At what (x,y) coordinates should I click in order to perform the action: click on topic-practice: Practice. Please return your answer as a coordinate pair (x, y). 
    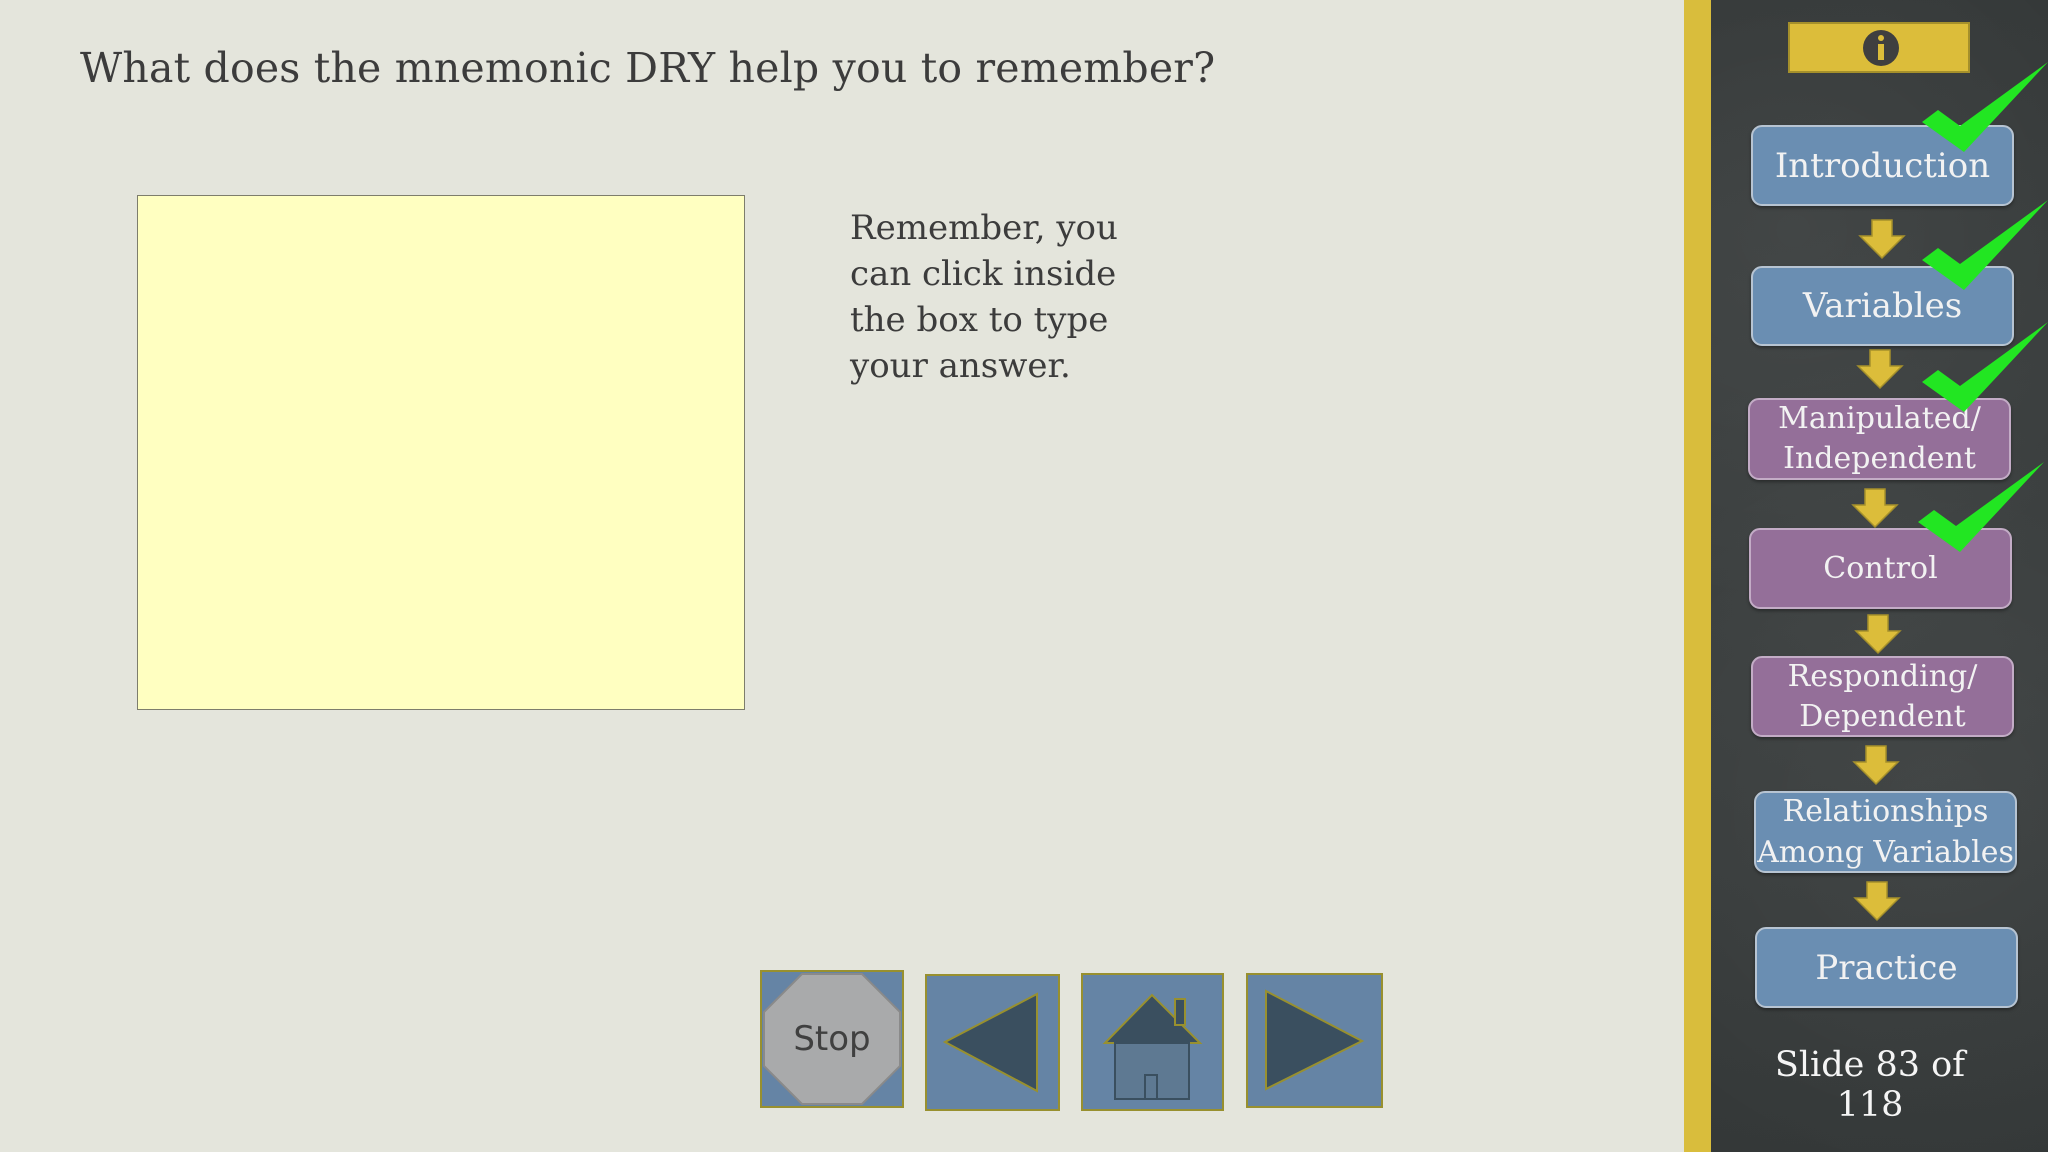
    Looking at the image, I should click on (1886, 967).